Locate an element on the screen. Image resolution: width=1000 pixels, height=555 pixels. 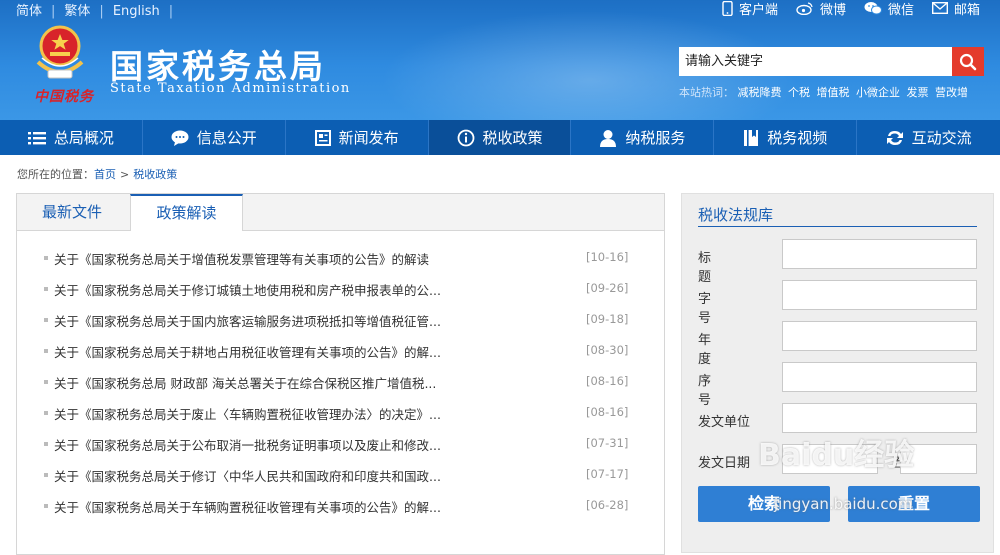
search-box is located at coordinates (831, 61).